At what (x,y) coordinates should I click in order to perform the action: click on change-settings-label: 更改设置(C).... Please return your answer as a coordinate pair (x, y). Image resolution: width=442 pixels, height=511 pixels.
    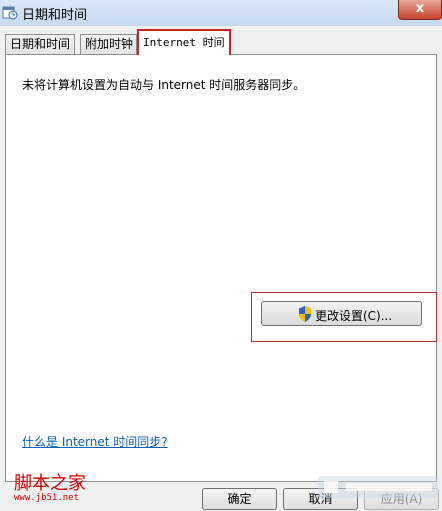
    Looking at the image, I should click on (354, 316).